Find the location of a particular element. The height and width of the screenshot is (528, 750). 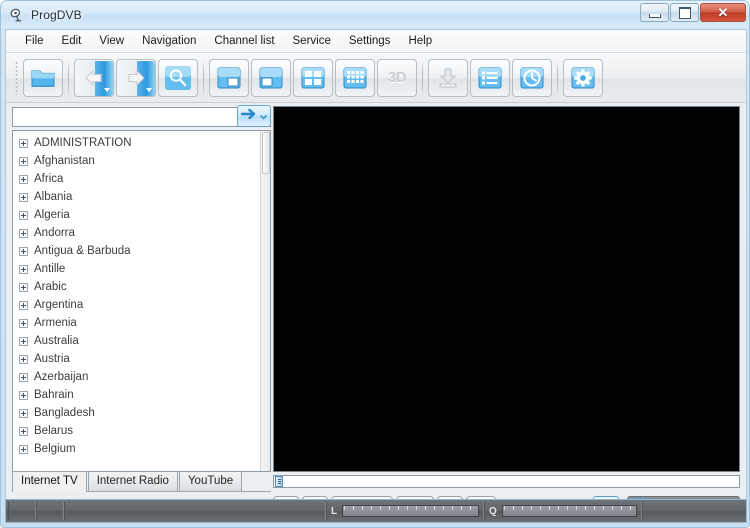

scrollbar-thumb is located at coordinates (266, 153).